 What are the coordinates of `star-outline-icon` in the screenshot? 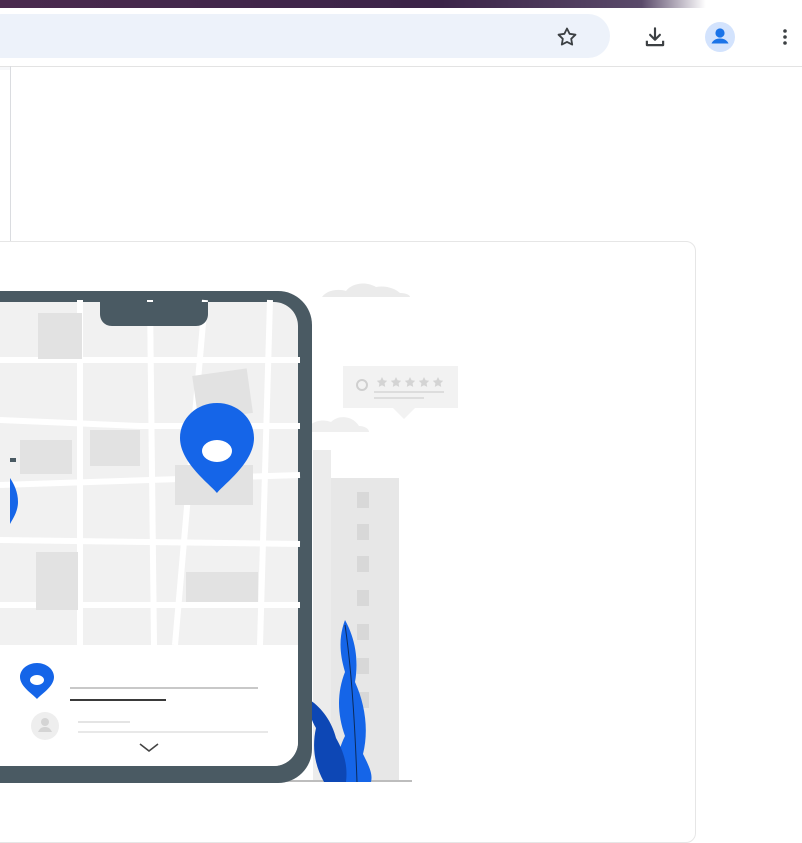 It's located at (567, 36).